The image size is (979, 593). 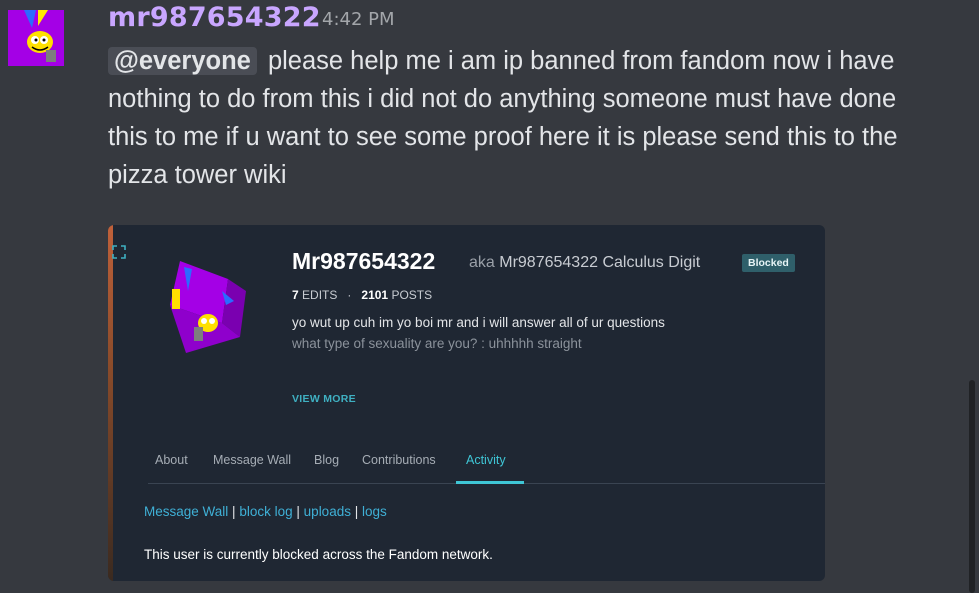 I want to click on link-logs: logs, so click(x=374, y=511).